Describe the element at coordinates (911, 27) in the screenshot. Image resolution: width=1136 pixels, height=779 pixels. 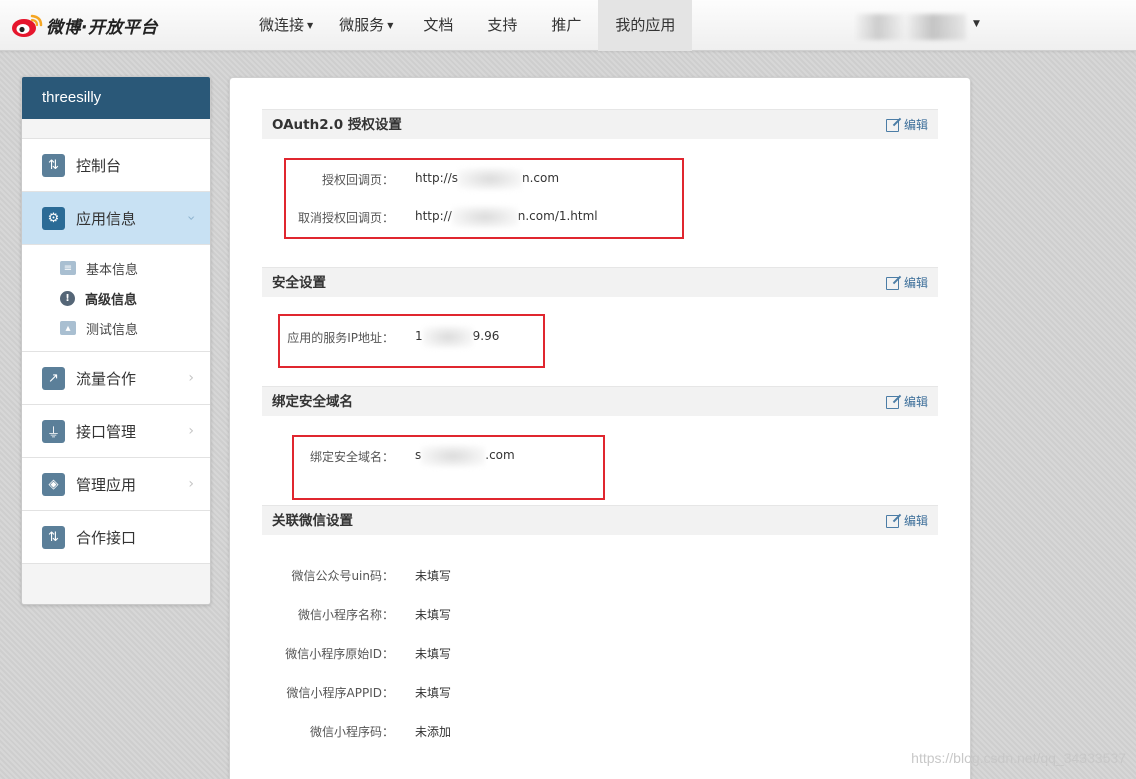
I see `user-account-redacted` at that location.